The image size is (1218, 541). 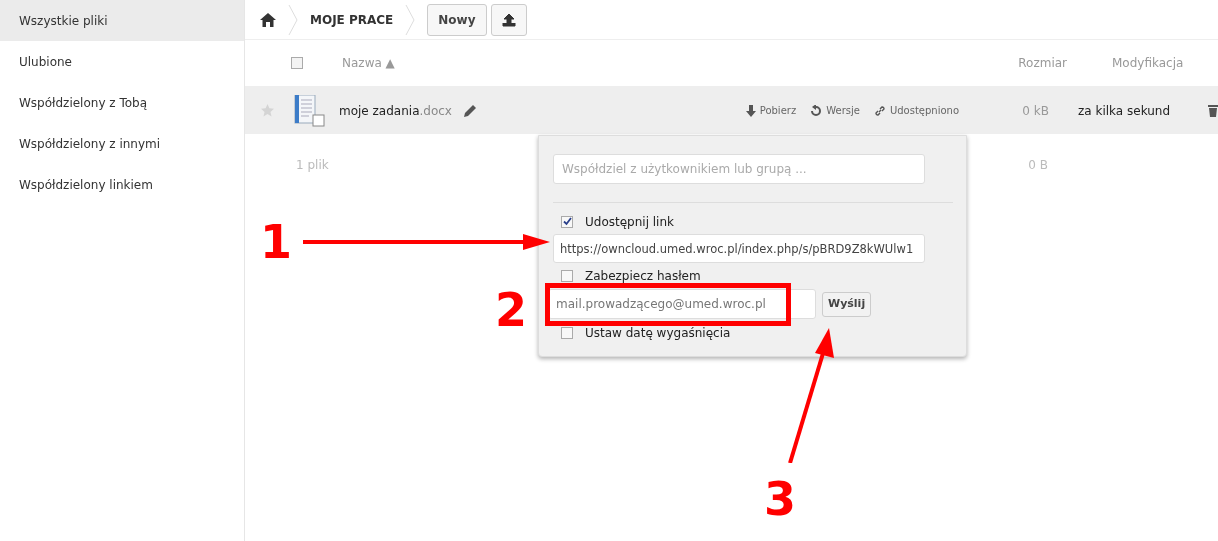 I want to click on document-icon, so click(x=309, y=110).